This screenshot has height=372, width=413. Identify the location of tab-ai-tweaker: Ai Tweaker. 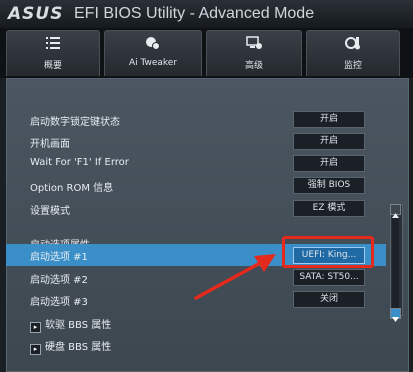
(153, 53).